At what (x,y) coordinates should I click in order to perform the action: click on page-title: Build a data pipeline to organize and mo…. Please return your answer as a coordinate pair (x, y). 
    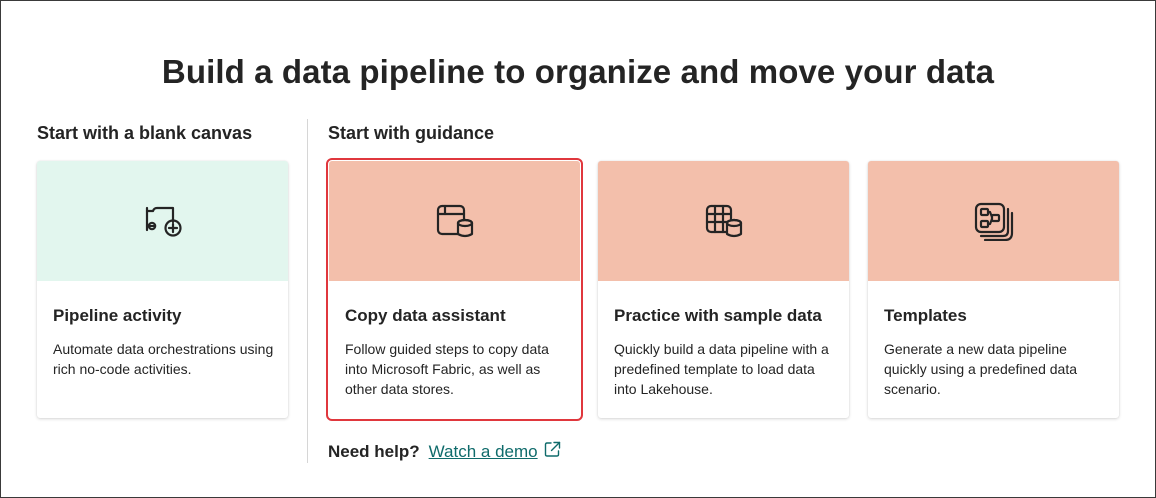
    Looking at the image, I should click on (578, 71).